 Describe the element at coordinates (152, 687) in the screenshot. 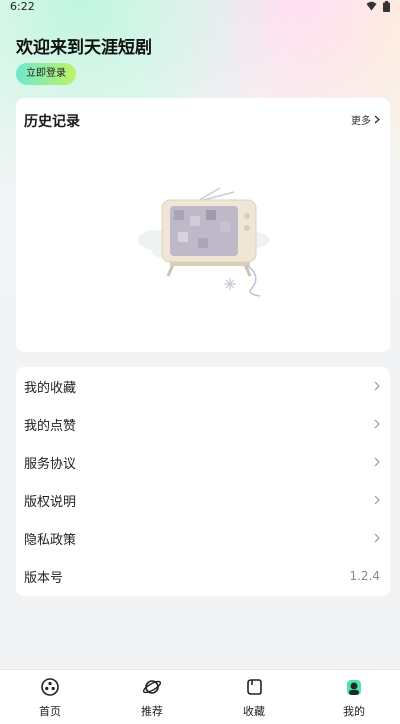

I see `planet-icon` at that location.